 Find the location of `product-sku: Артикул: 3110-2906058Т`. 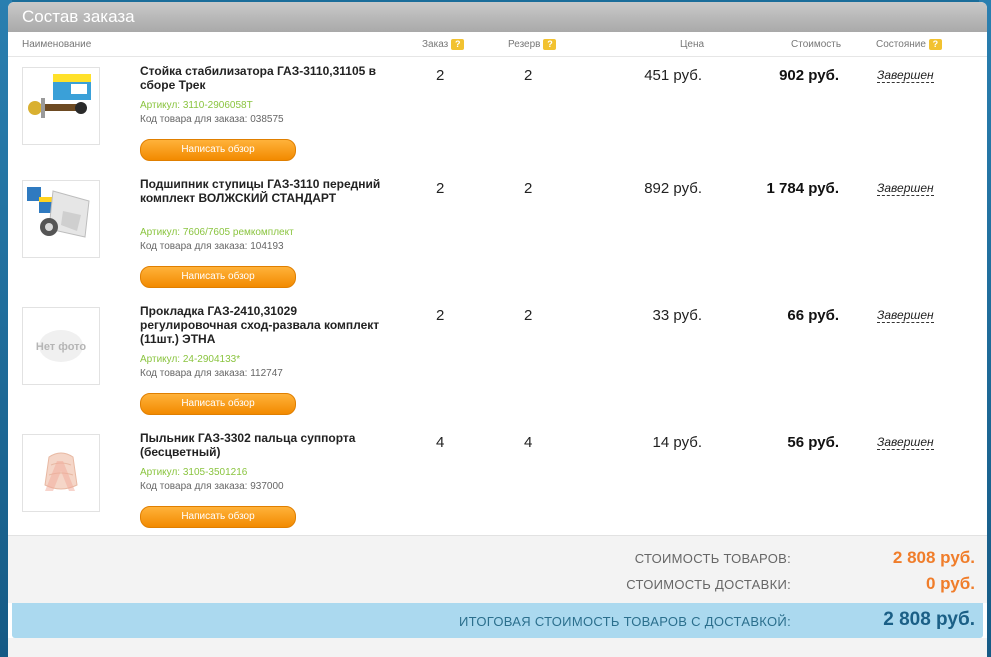

product-sku: Артикул: 3110-2906058Т is located at coordinates (196, 105).